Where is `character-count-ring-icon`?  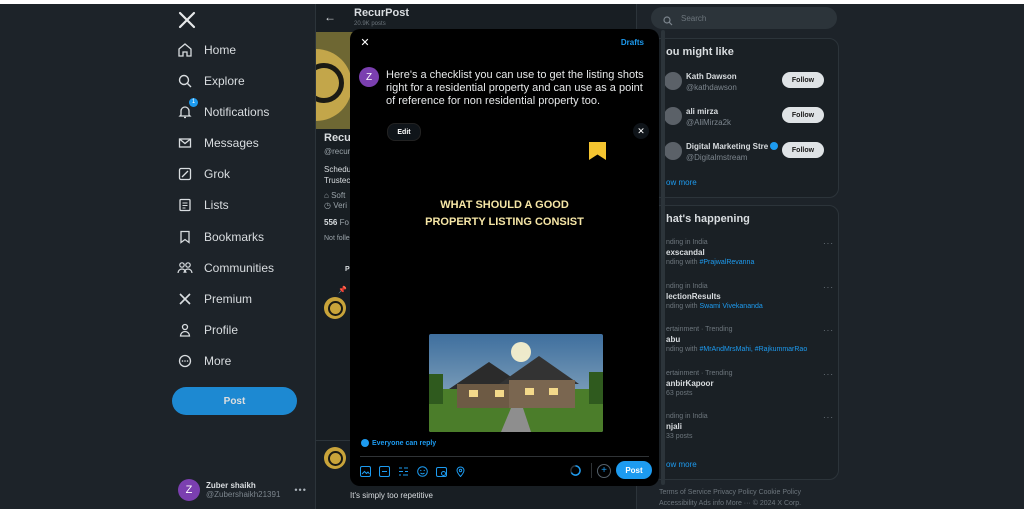
character-count-ring-icon is located at coordinates (575, 470).